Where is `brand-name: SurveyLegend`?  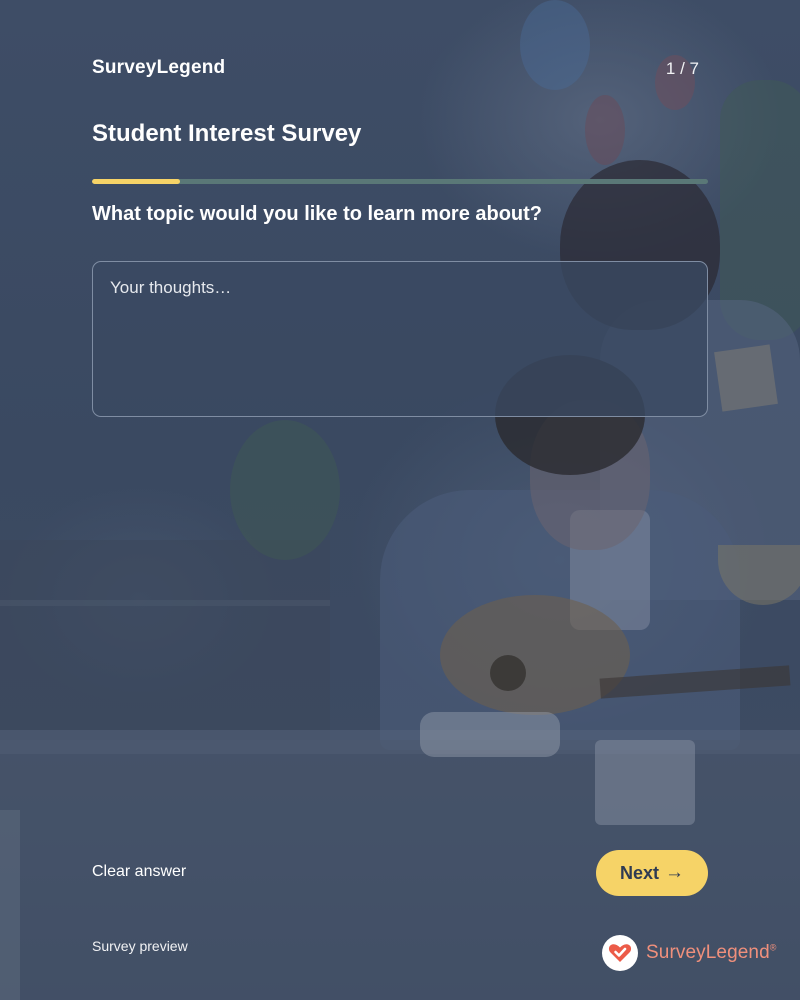 brand-name: SurveyLegend is located at coordinates (159, 67).